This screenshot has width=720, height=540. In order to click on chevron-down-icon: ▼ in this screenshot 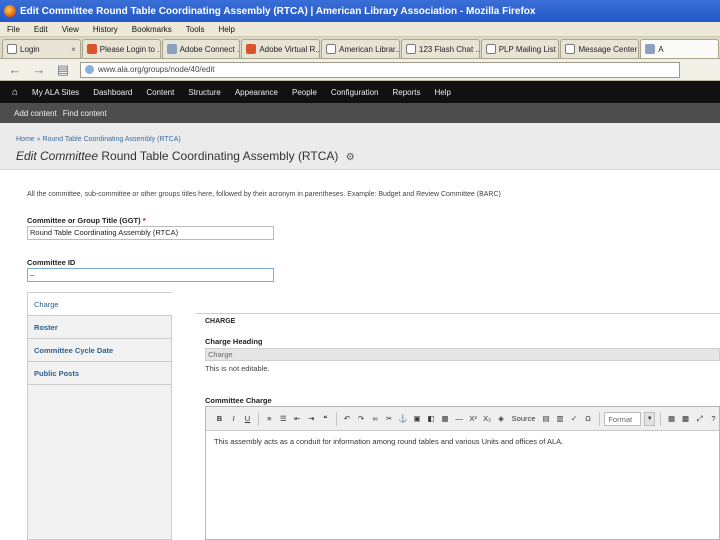, I will do `click(650, 418)`.